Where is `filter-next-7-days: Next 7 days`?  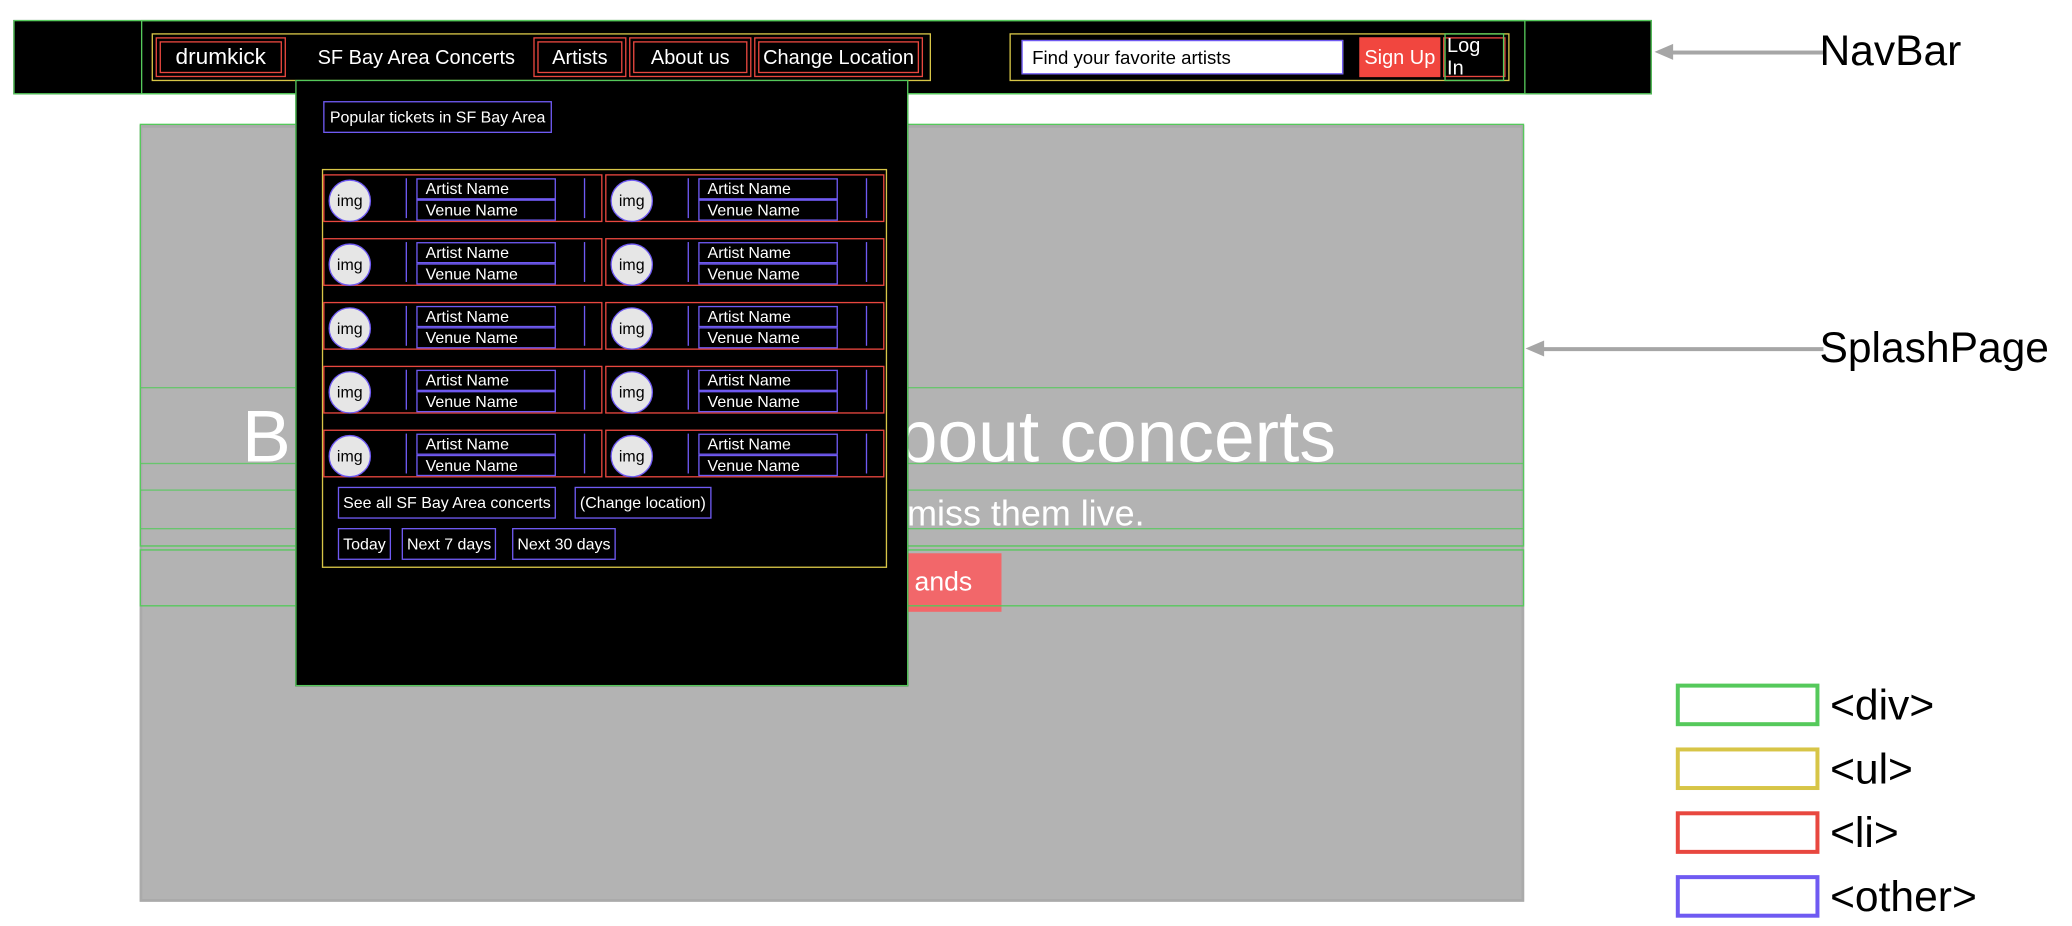
filter-next-7-days: Next 7 days is located at coordinates (449, 544).